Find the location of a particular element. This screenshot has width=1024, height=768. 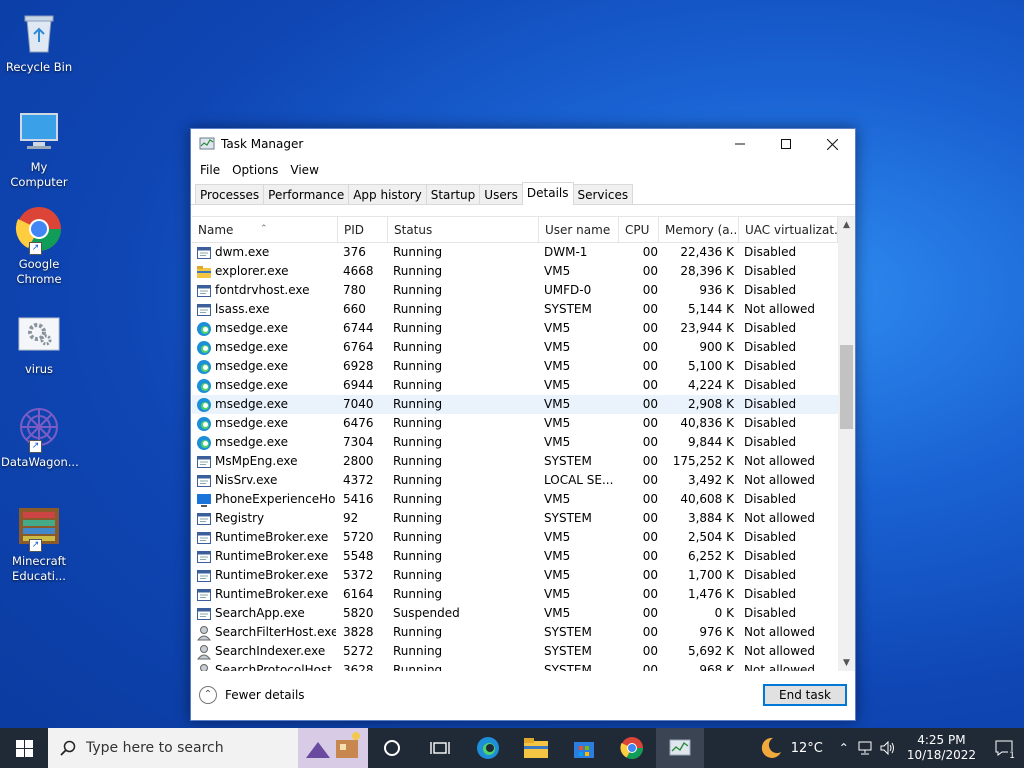

fewer-details-button: ⌃ Fewer details is located at coordinates (252, 695).